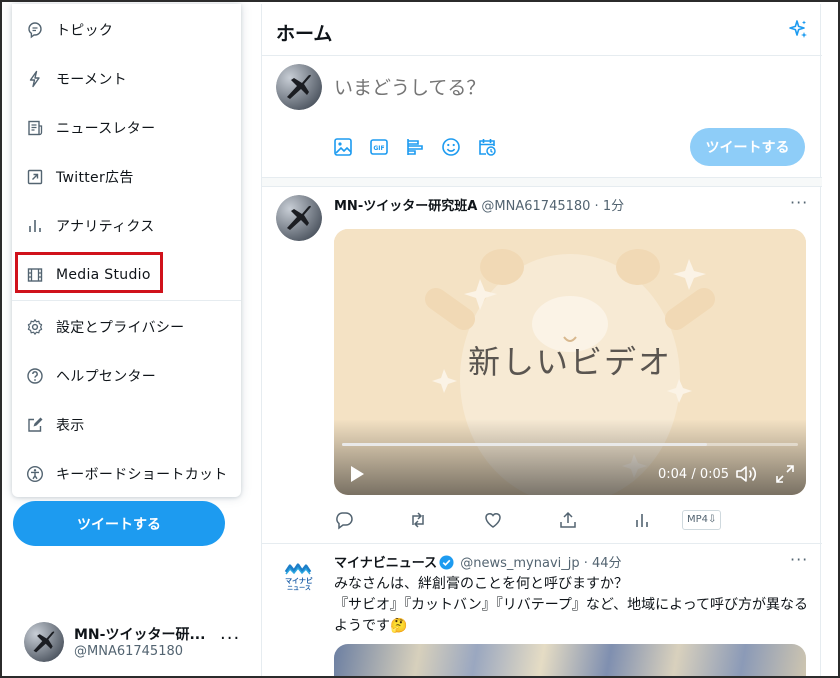 The image size is (840, 678). Describe the element at coordinates (91, 80) in the screenshot. I see `menu-item-label: モーメント` at that location.